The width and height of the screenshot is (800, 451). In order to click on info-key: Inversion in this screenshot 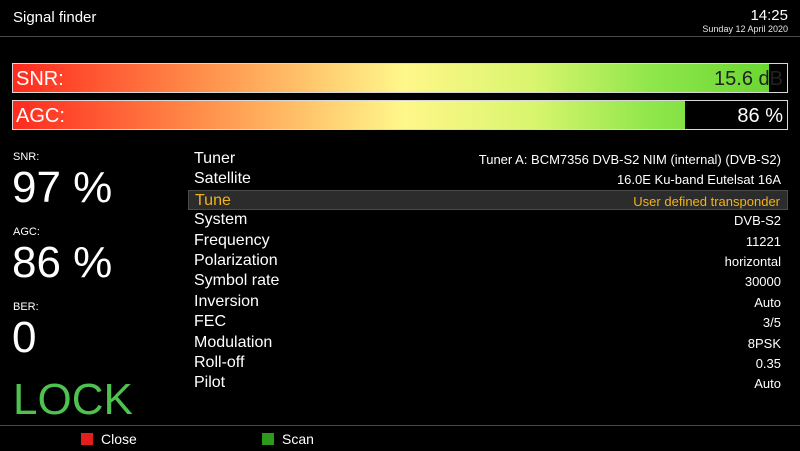, I will do `click(226, 301)`.